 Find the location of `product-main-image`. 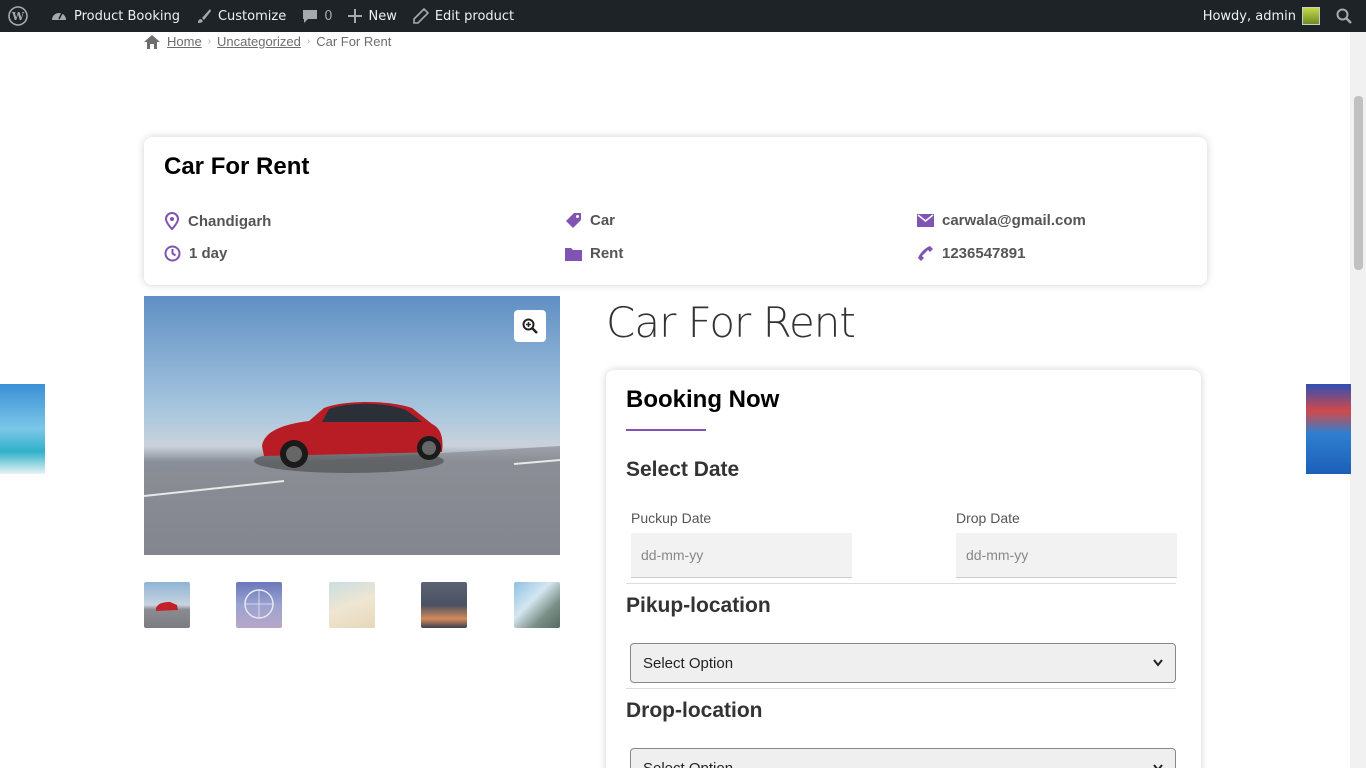

product-main-image is located at coordinates (352, 425).